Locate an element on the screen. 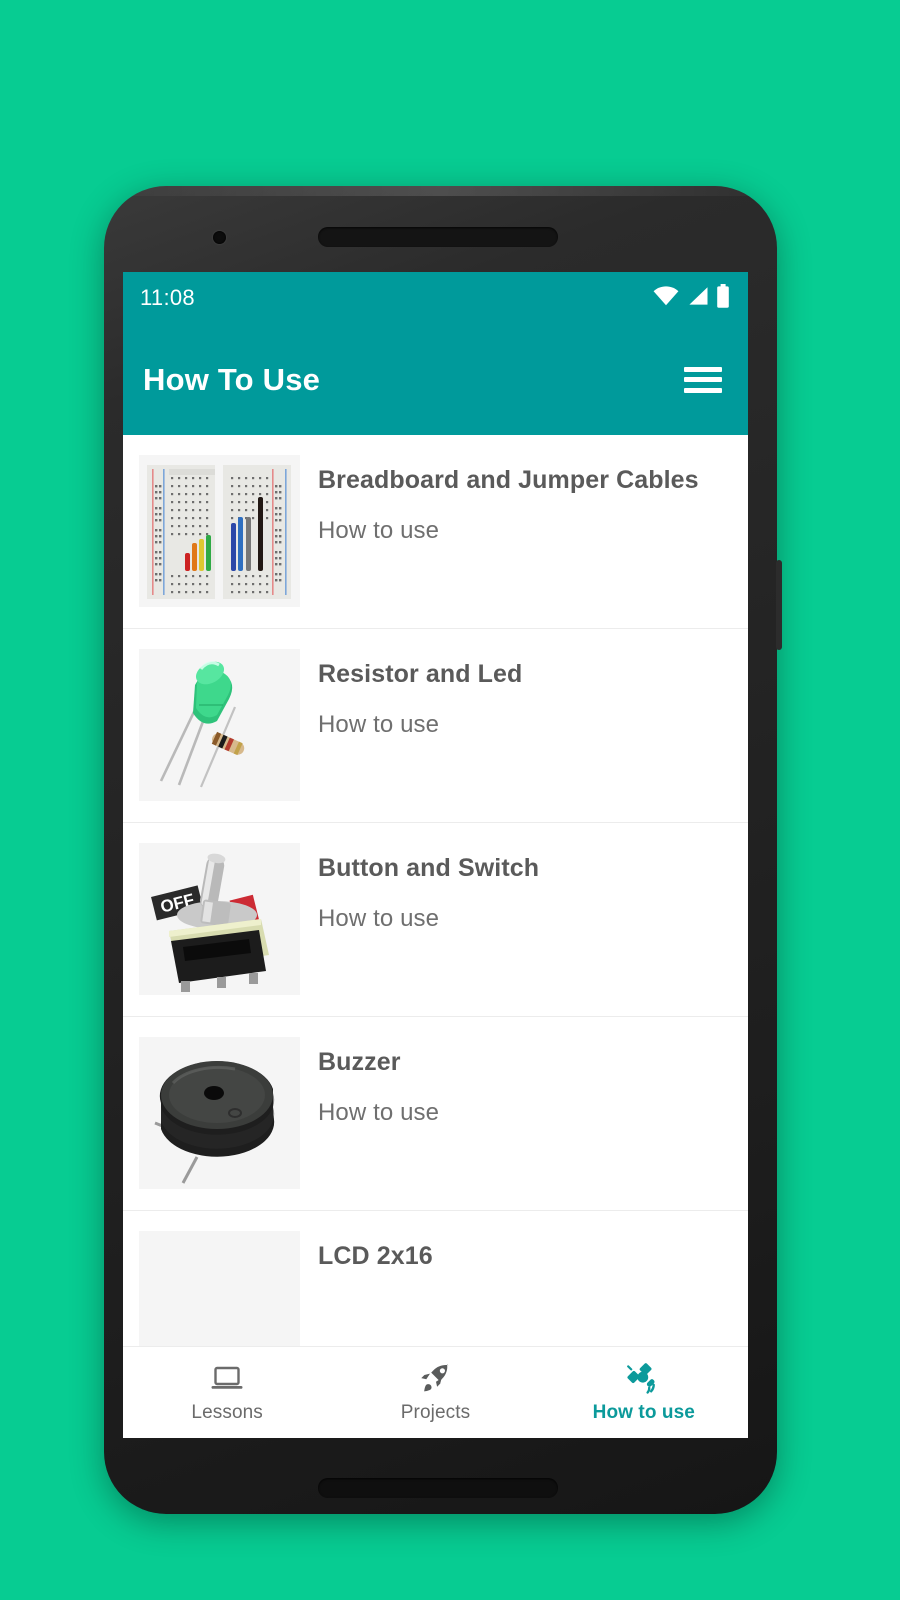  phone-bezel-highlight is located at coordinates (440, 191).